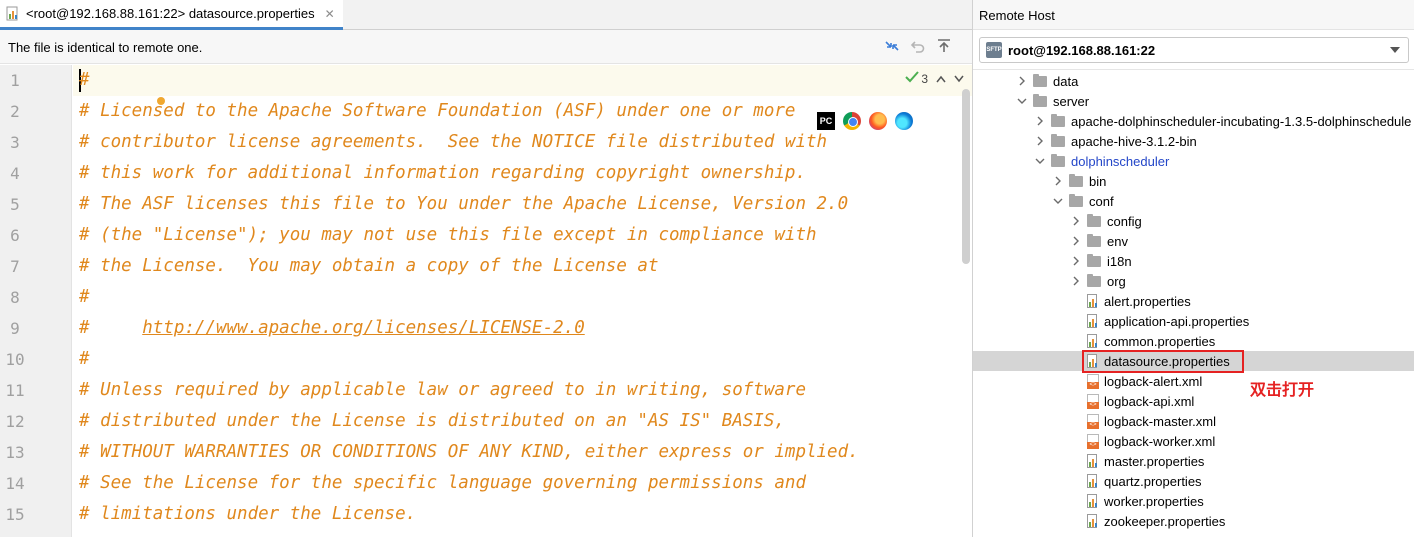  I want to click on host-selector: SFTP root@192.168.88.161:22, so click(1194, 50).